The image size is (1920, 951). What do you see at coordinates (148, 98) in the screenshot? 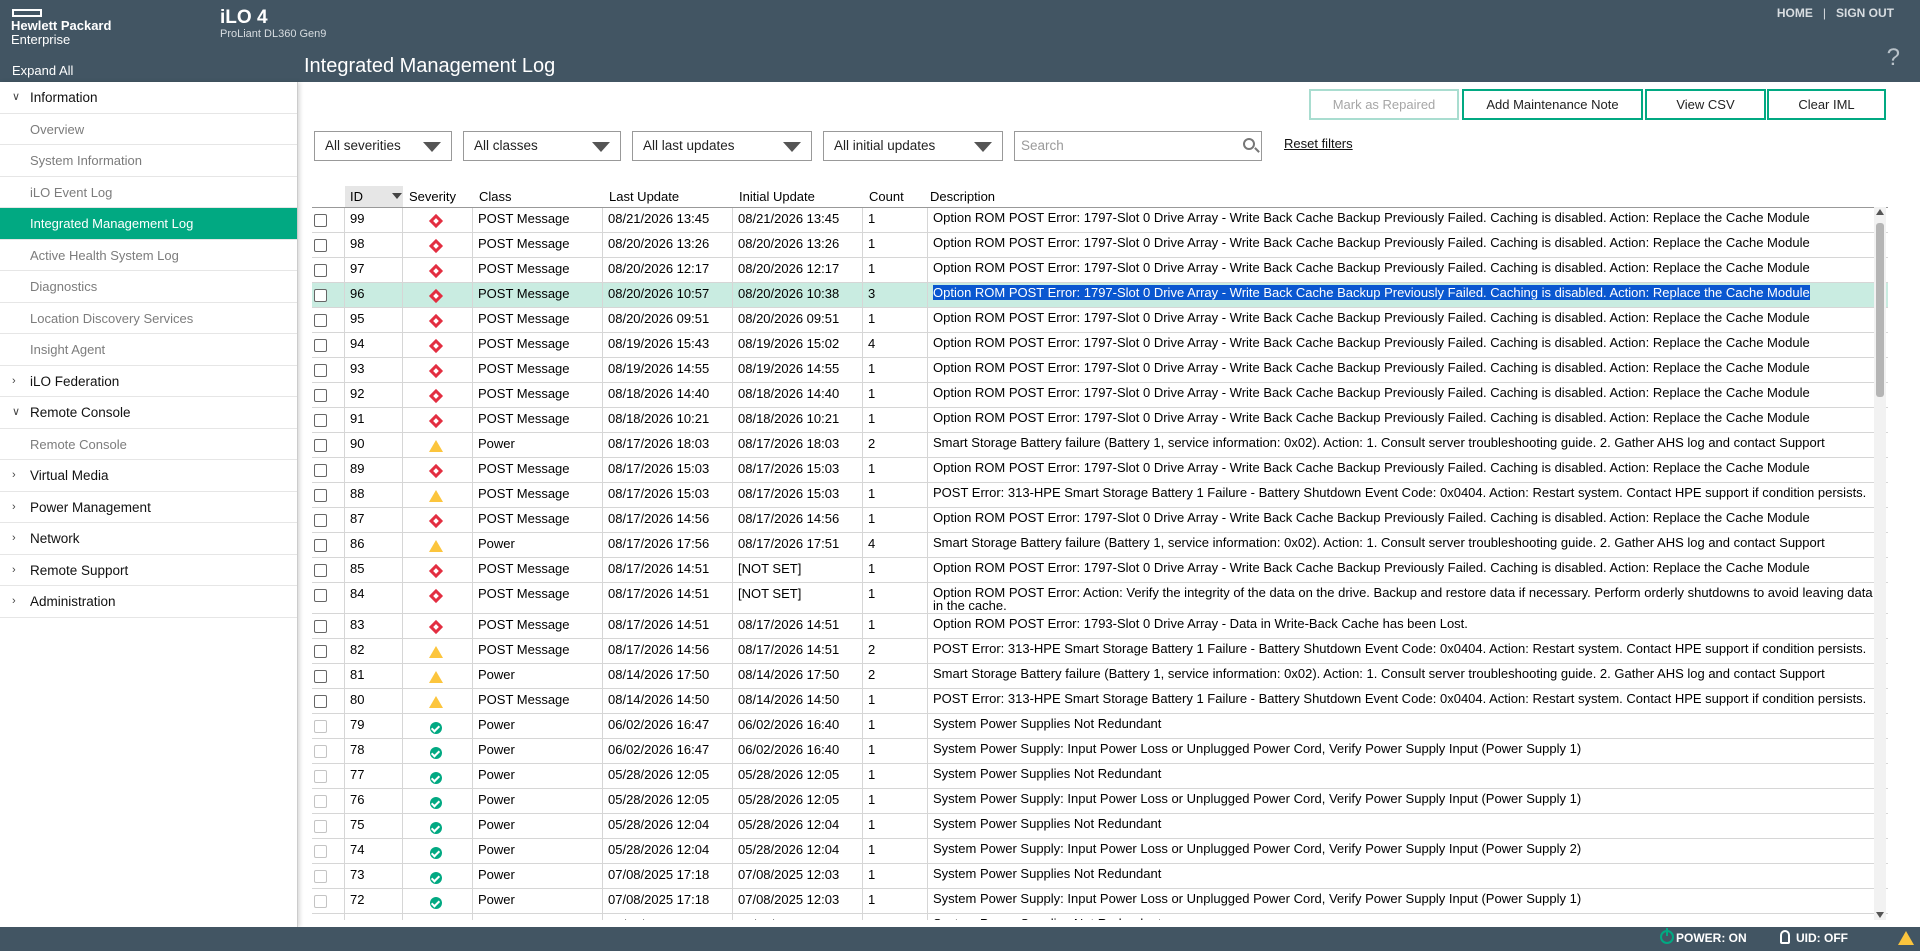
I see `sidebar-group-information: ∨ Information` at bounding box center [148, 98].